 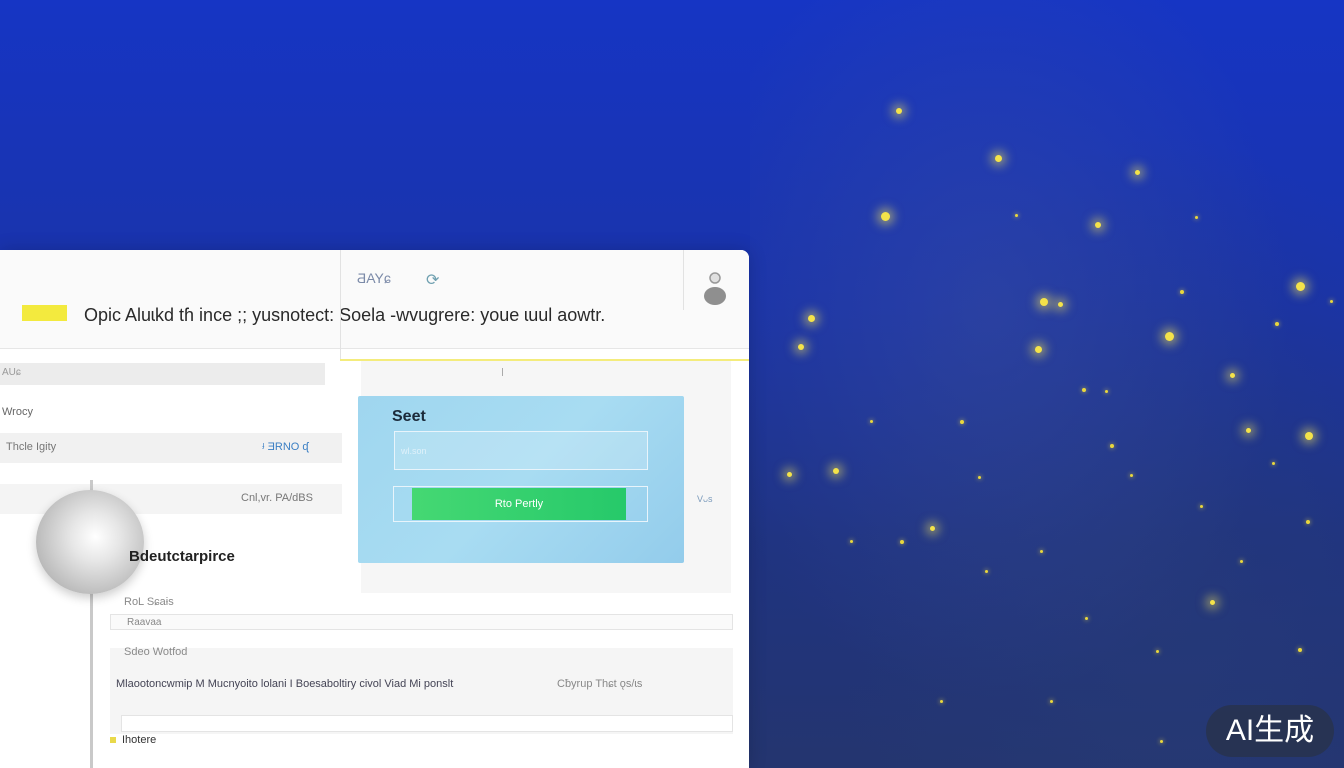 I want to click on list-item: Thcle Igity ᶡ ƎRNO ᶑ, so click(x=171, y=448).